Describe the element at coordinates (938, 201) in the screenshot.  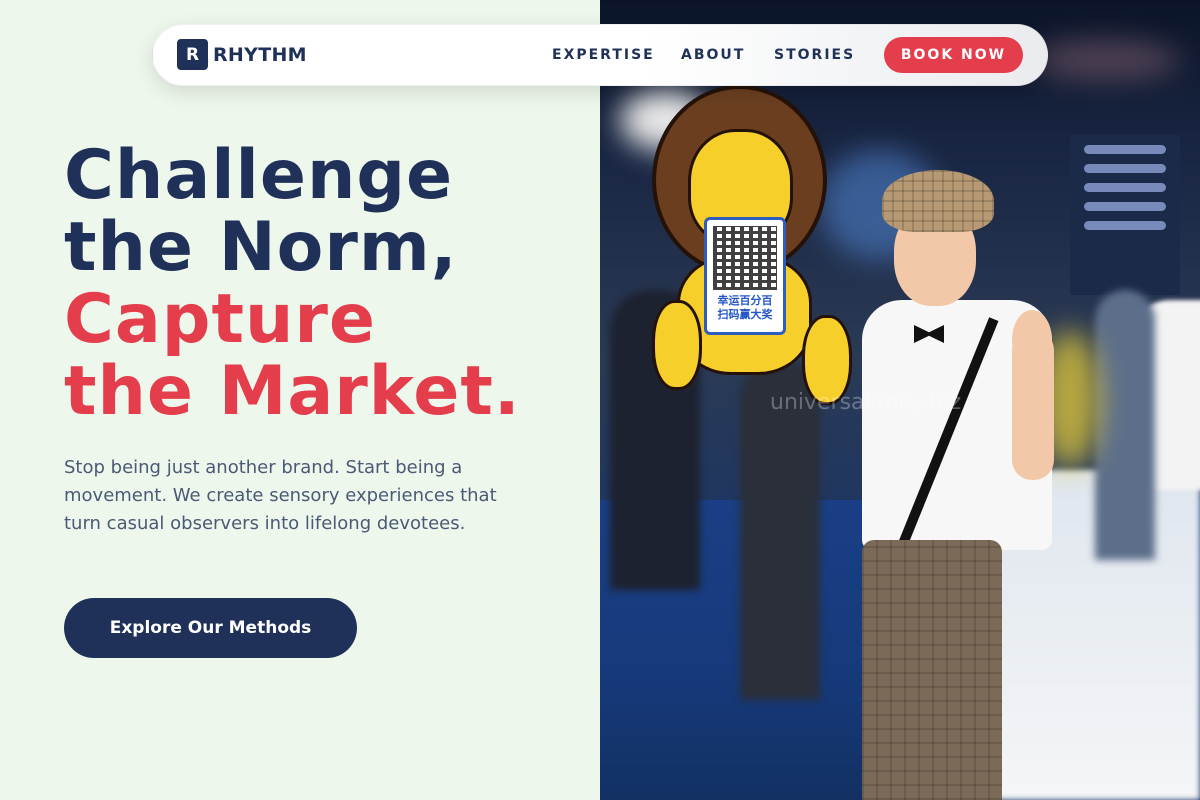
I see `newsboy-cap` at that location.